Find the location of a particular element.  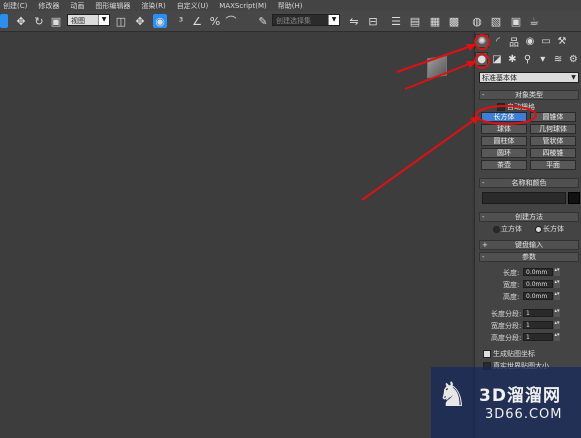

select-region-icon is located at coordinates (4, 21).